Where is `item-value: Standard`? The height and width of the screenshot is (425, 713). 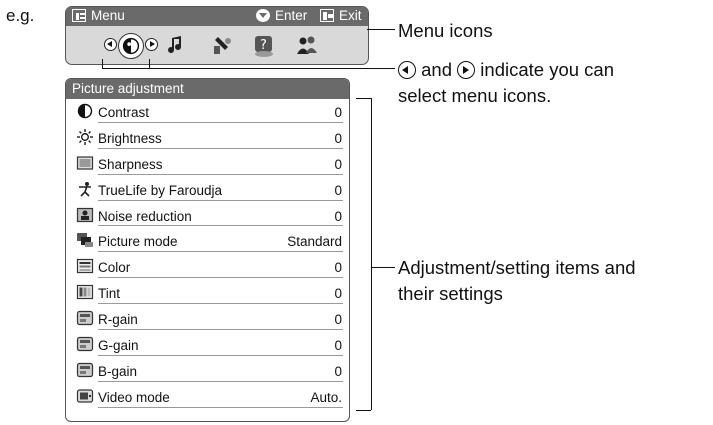
item-value: Standard is located at coordinates (314, 242).